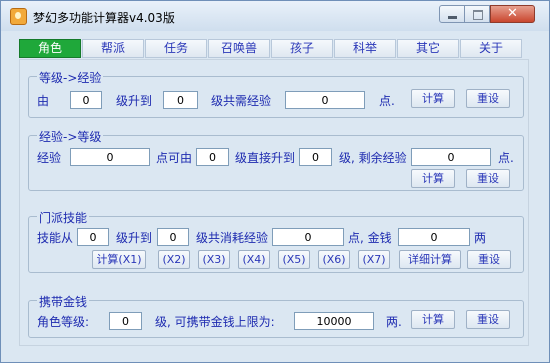 This screenshot has height=363, width=550. I want to click on group-title: 等级->经验, so click(70, 77).